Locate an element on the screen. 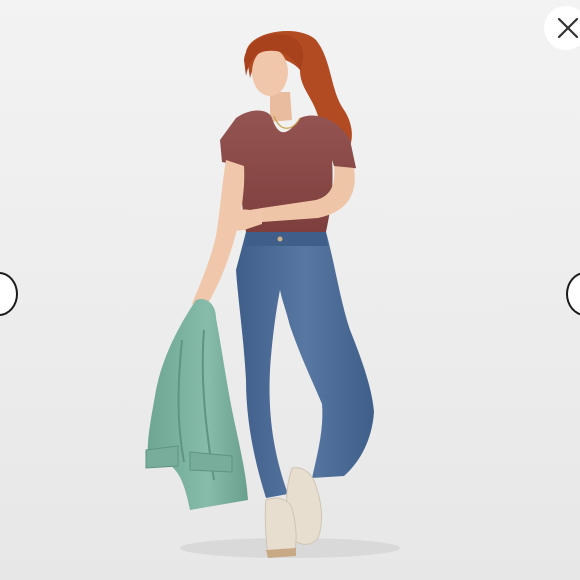 This screenshot has height=580, width=580. face is located at coordinates (270, 72).